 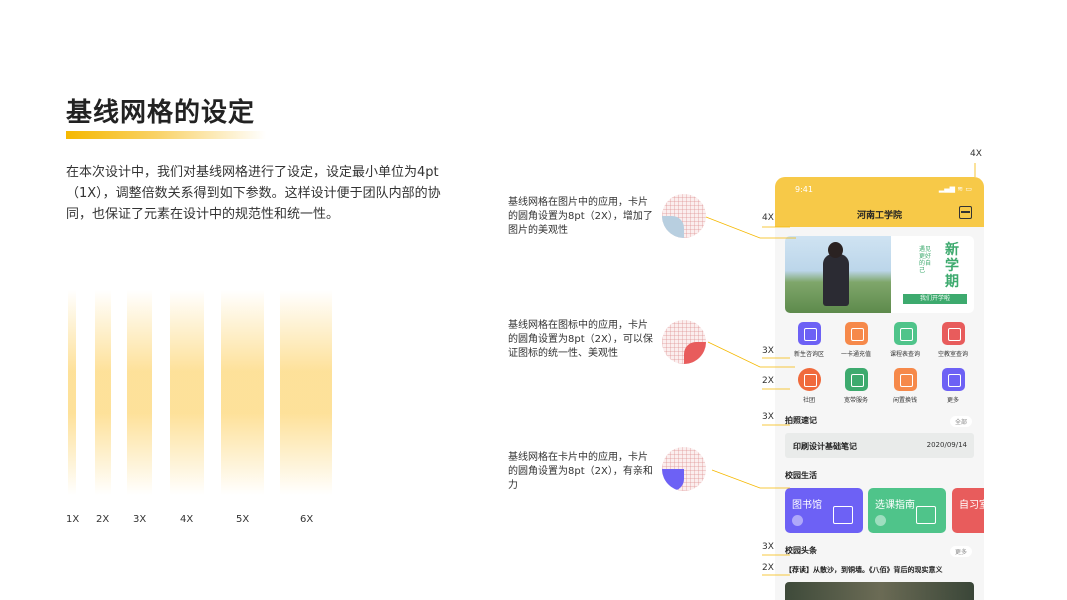 I want to click on bar-2x, so click(x=103, y=392).